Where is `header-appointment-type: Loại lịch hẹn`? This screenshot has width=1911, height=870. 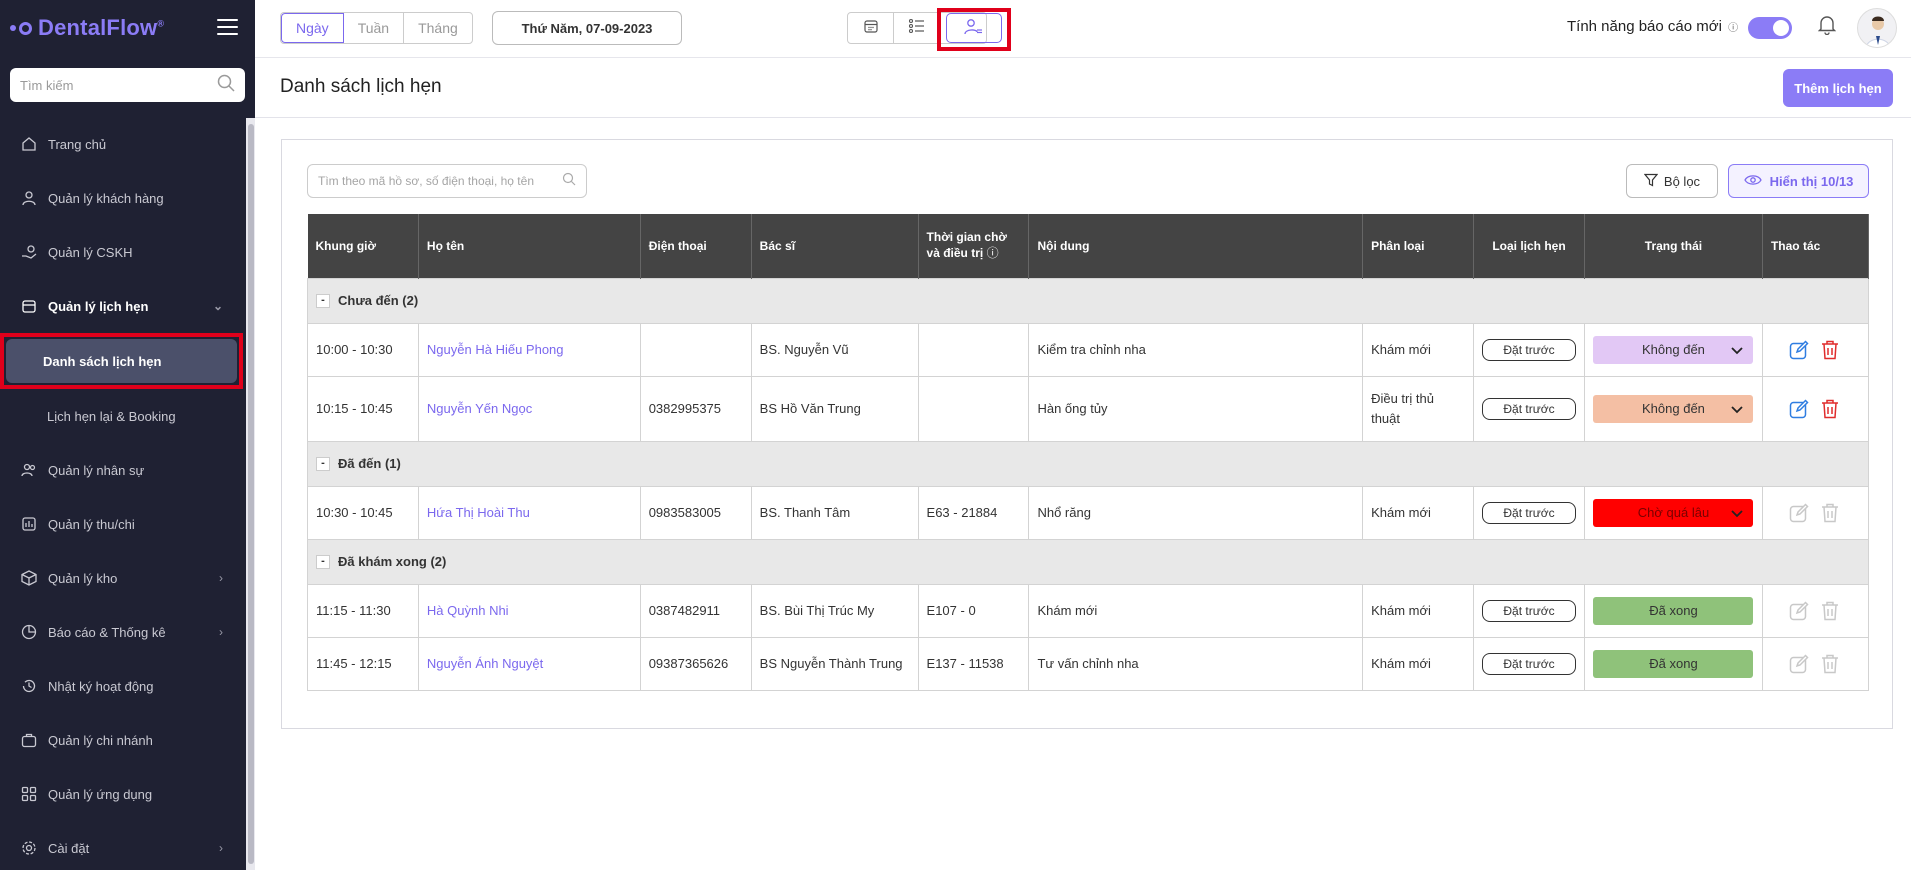
header-appointment-type: Loại lịch hẹn is located at coordinates (1529, 246).